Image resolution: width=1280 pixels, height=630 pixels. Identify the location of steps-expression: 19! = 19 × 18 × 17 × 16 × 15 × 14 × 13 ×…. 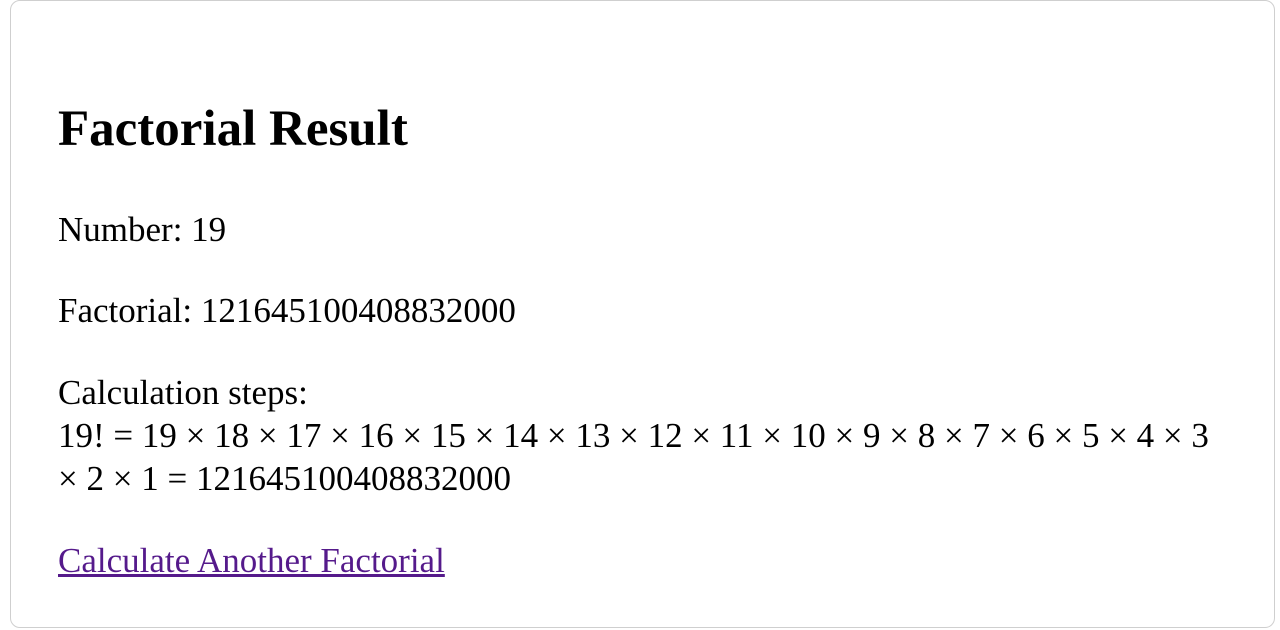
(633, 457).